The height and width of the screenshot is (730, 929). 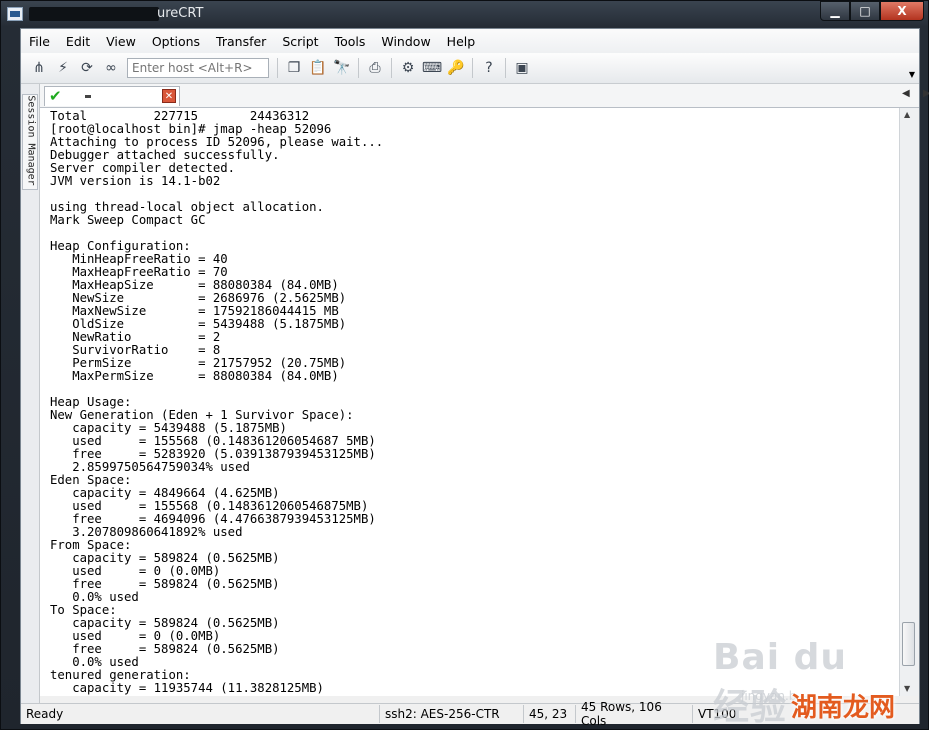 What do you see at coordinates (907, 688) in the screenshot?
I see `scroll-down-icon: ▼` at bounding box center [907, 688].